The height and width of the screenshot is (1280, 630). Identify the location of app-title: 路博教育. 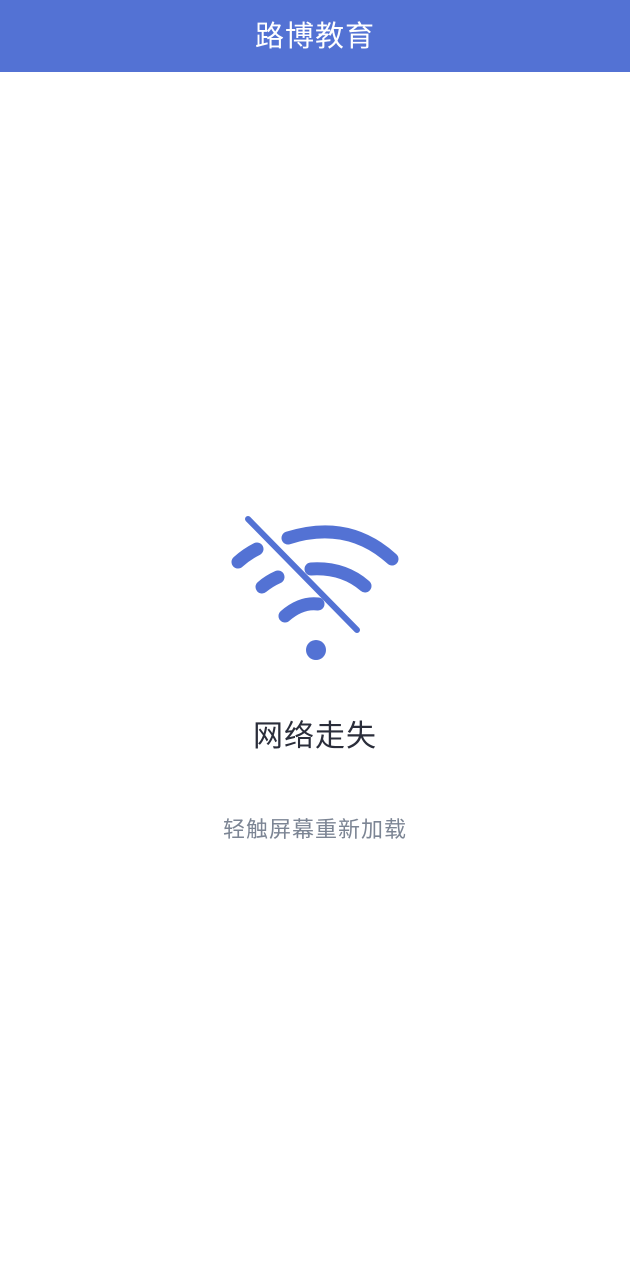
(314, 35).